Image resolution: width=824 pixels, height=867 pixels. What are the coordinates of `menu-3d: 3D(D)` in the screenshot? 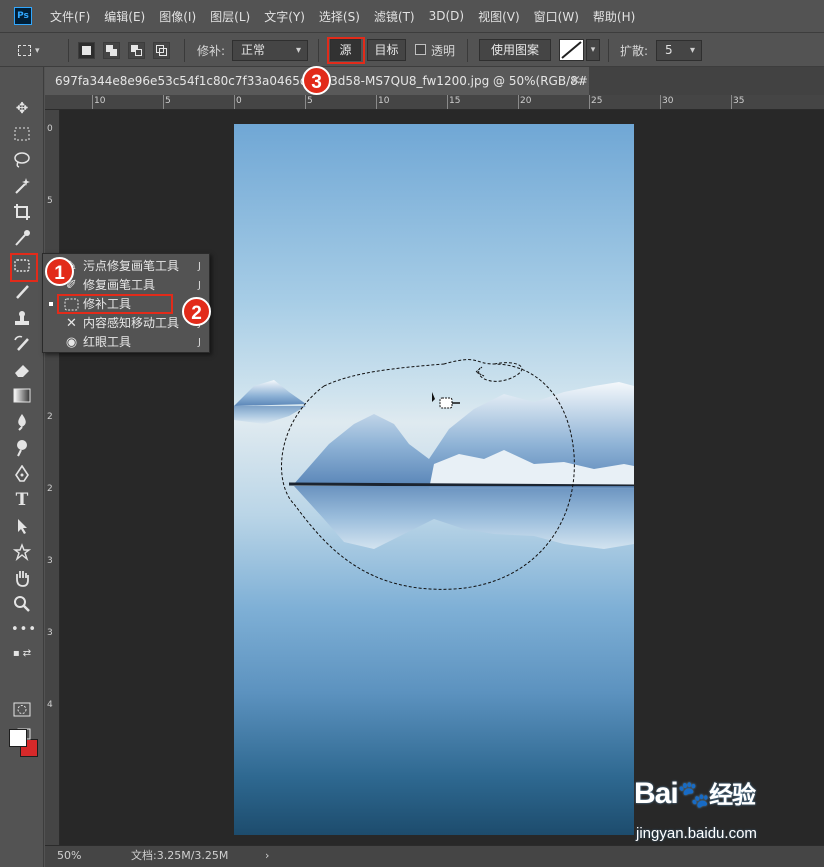 It's located at (446, 16).